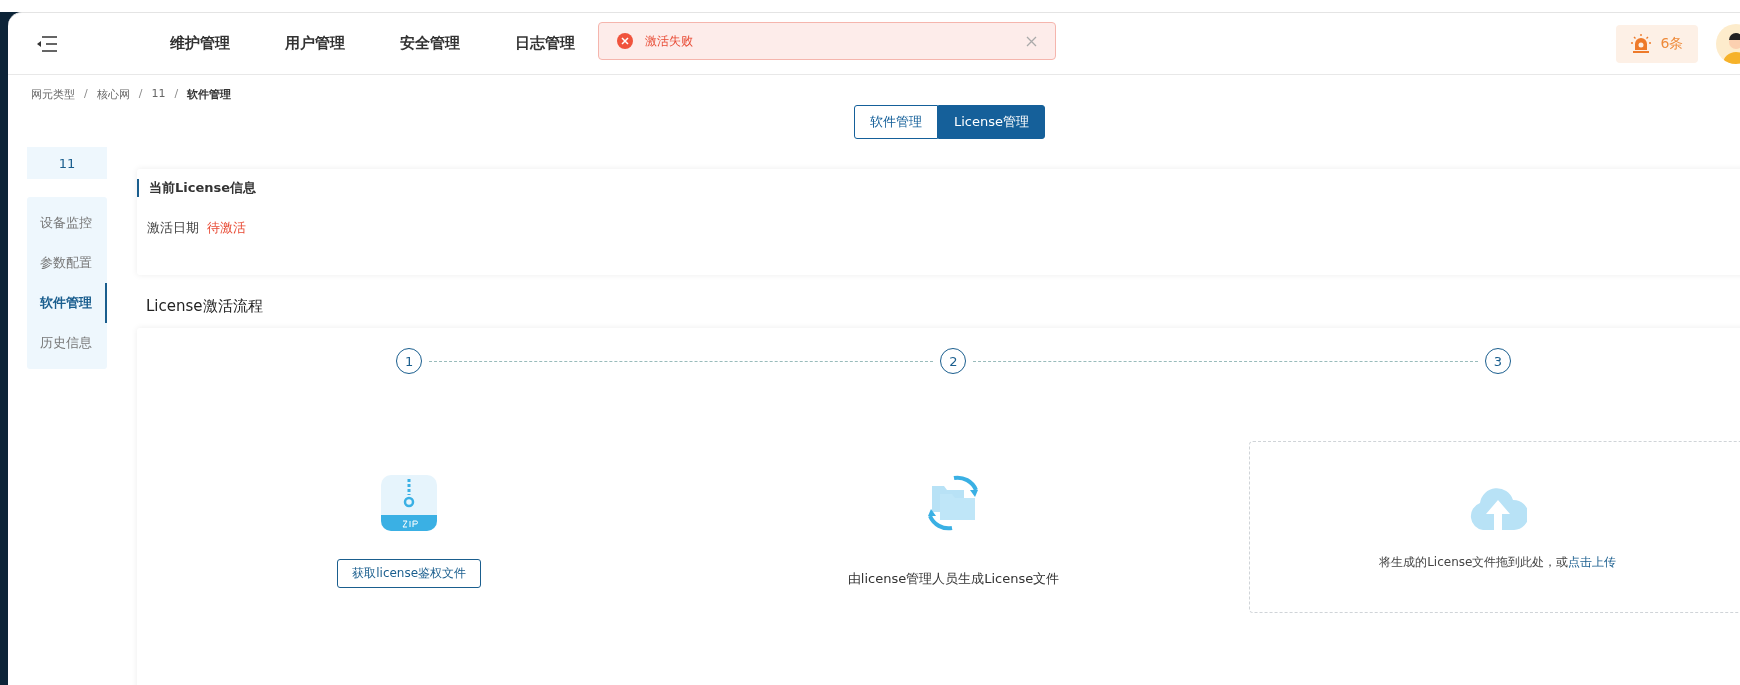 The width and height of the screenshot is (1740, 685). Describe the element at coordinates (1640, 43) in the screenshot. I see `alarm-light-icon` at that location.